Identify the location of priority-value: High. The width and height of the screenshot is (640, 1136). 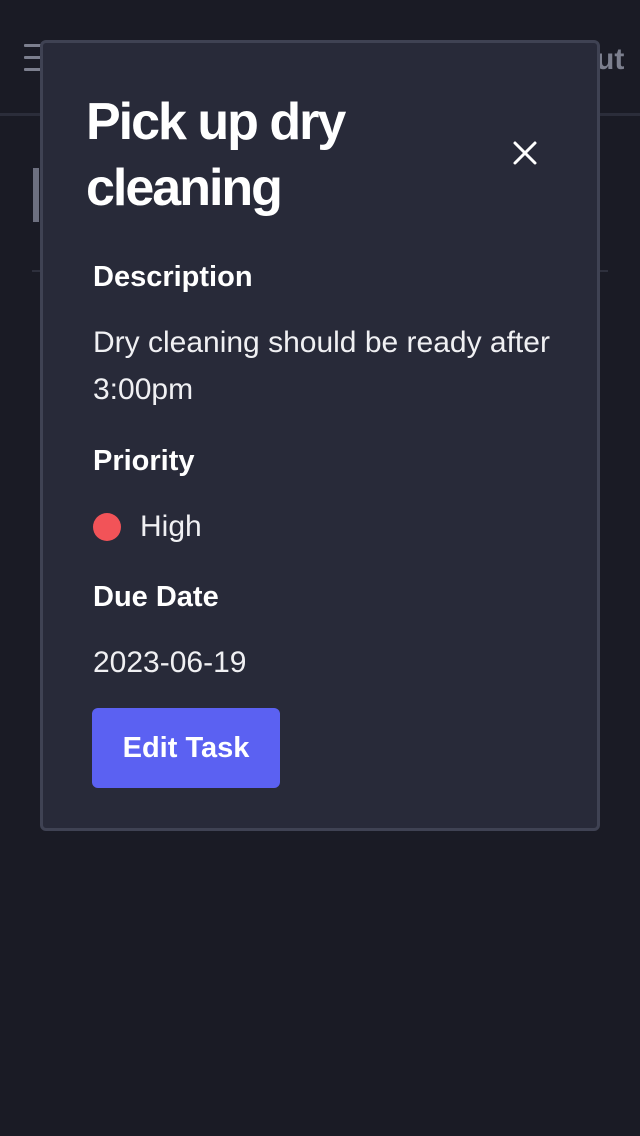
(171, 526).